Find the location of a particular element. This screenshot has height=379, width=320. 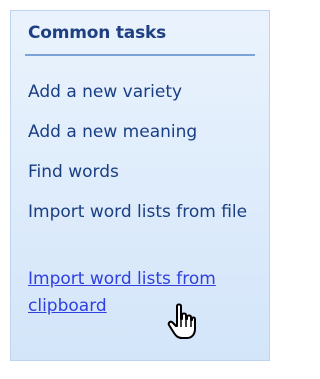

task-add-new-variety: Add a new variety is located at coordinates (148, 92).